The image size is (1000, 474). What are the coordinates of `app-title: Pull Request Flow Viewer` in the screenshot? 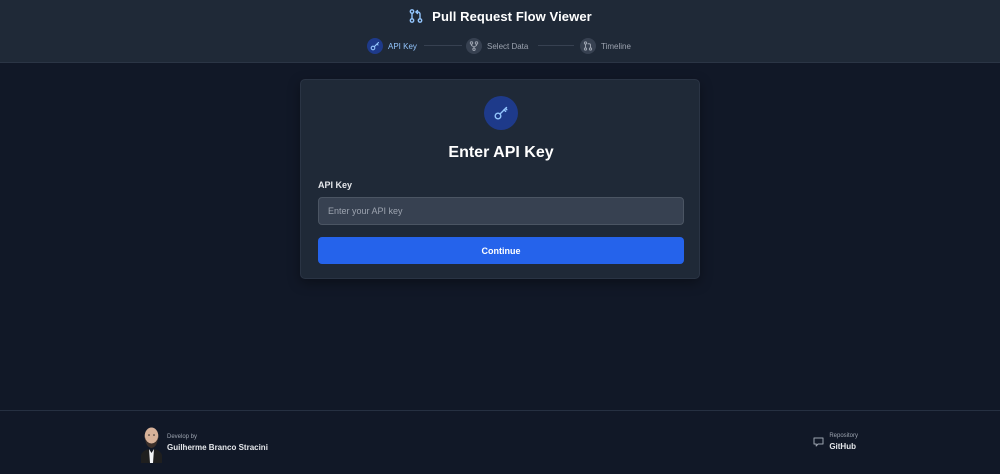 It's located at (512, 16).